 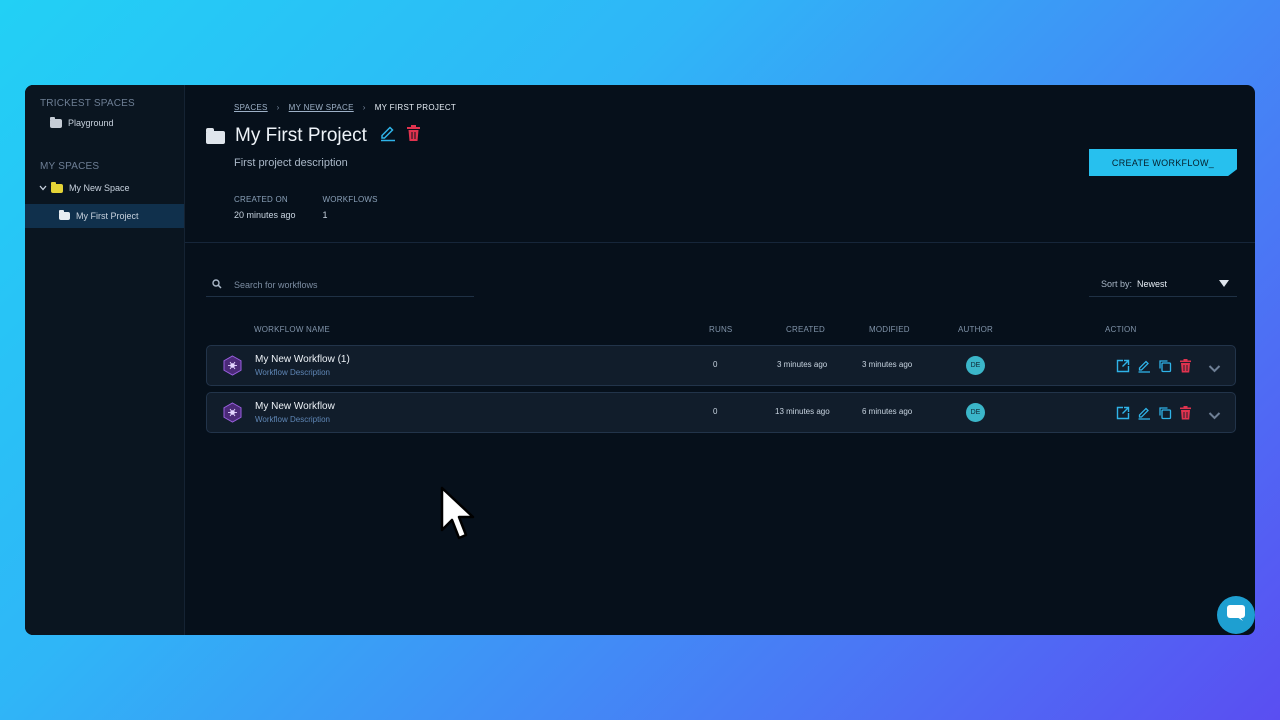 What do you see at coordinates (975, 329) in the screenshot?
I see `header-author: AUTHOR` at bounding box center [975, 329].